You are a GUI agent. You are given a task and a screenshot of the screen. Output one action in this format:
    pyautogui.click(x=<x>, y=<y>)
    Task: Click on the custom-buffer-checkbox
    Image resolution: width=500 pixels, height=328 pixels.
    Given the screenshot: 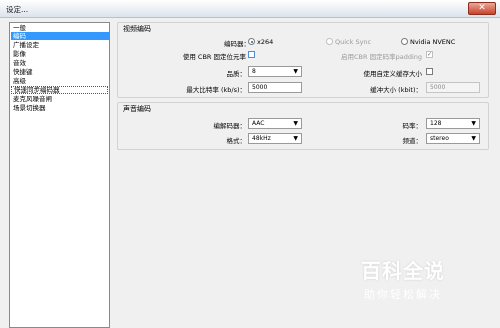 What is the action you would take?
    pyautogui.click(x=429, y=71)
    